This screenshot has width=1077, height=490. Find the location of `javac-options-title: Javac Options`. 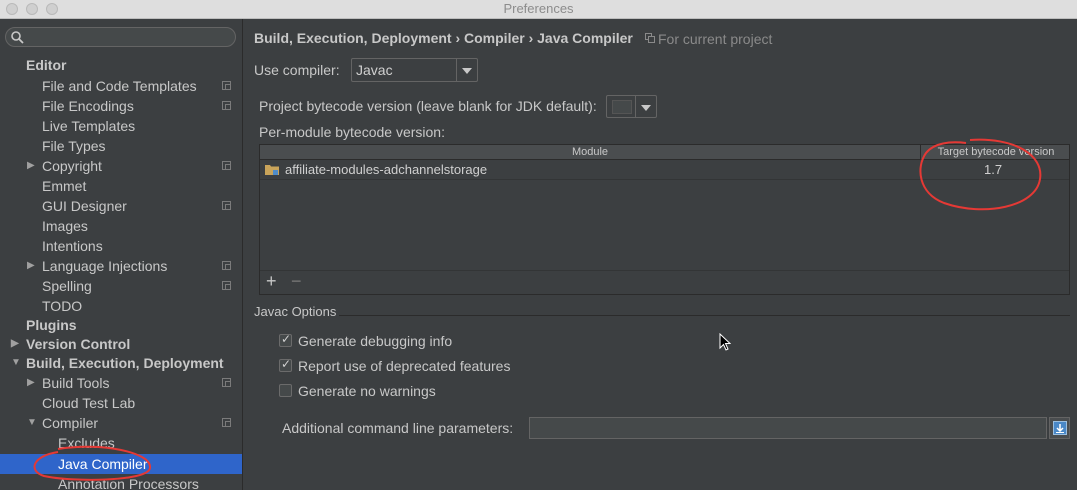

javac-options-title: Javac Options is located at coordinates (295, 311).